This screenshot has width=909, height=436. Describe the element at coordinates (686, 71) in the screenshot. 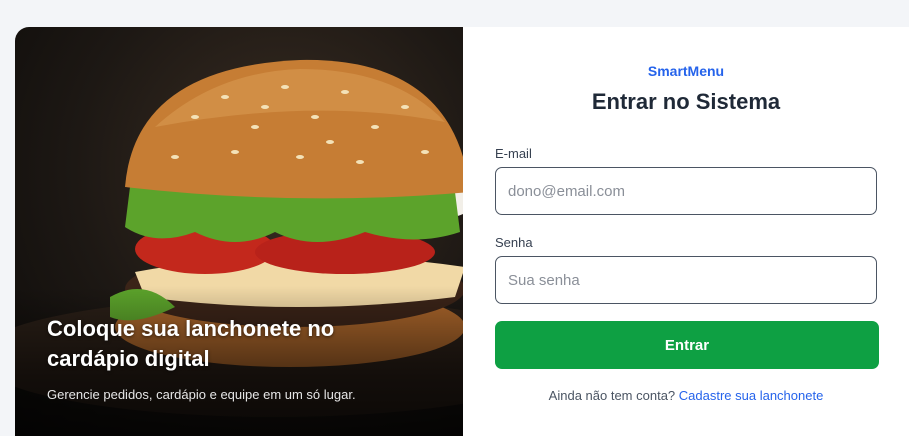

I see `brand-name: SmartMenu` at that location.